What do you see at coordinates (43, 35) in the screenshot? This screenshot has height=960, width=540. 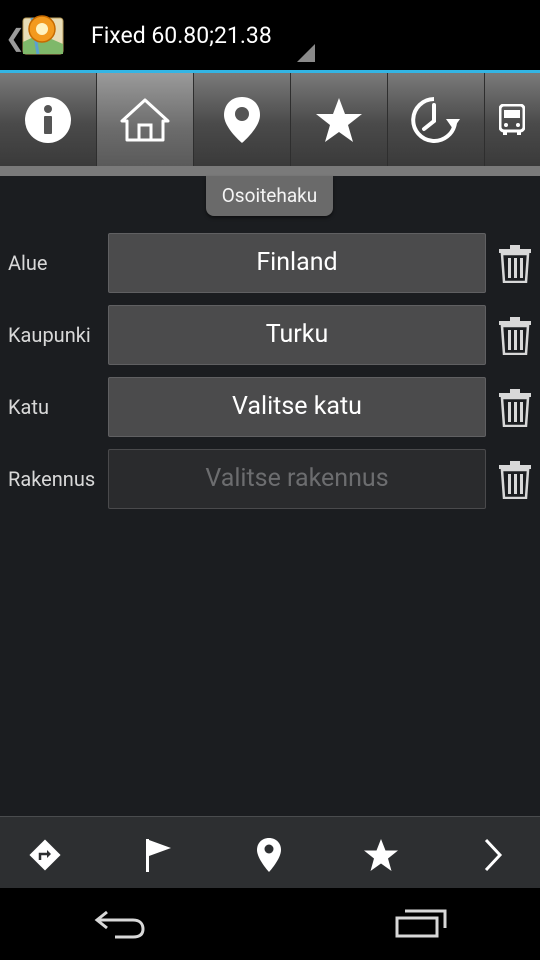 I see `map-pin-app-icon` at bounding box center [43, 35].